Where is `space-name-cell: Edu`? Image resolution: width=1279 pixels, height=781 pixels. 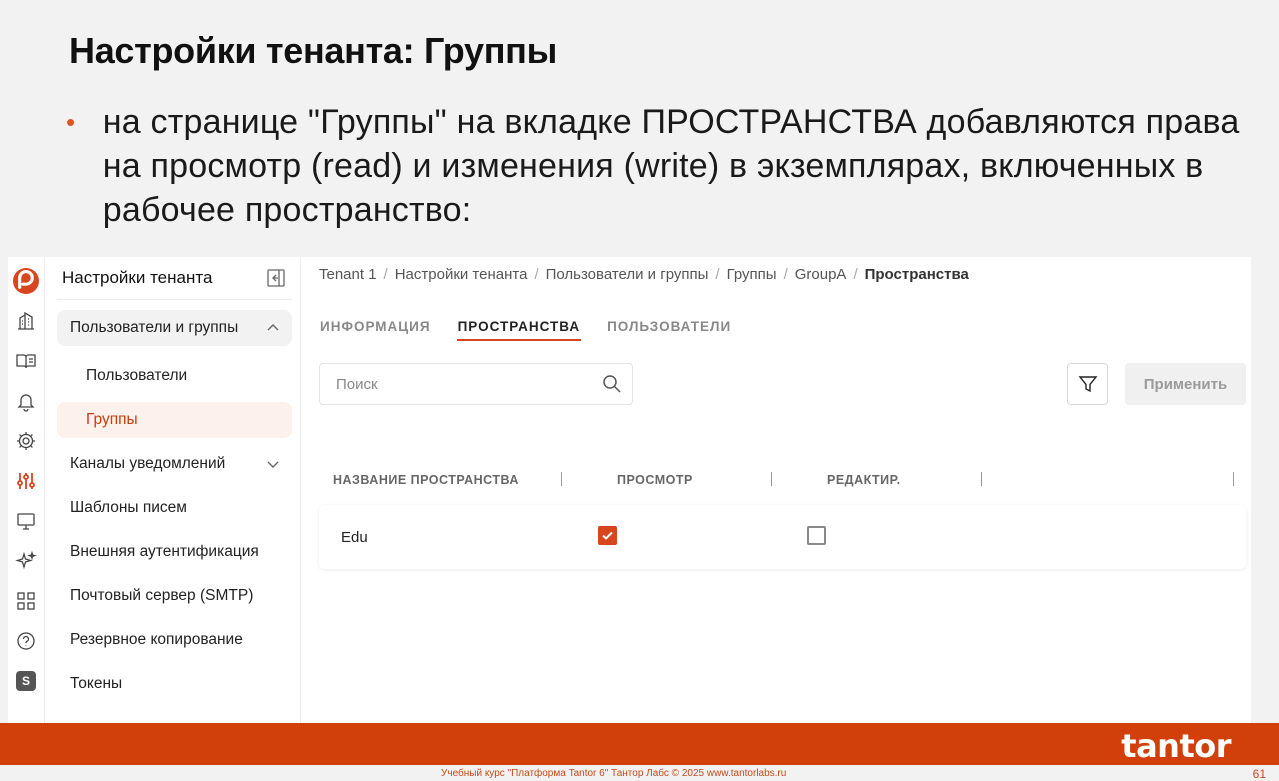 space-name-cell: Edu is located at coordinates (354, 537).